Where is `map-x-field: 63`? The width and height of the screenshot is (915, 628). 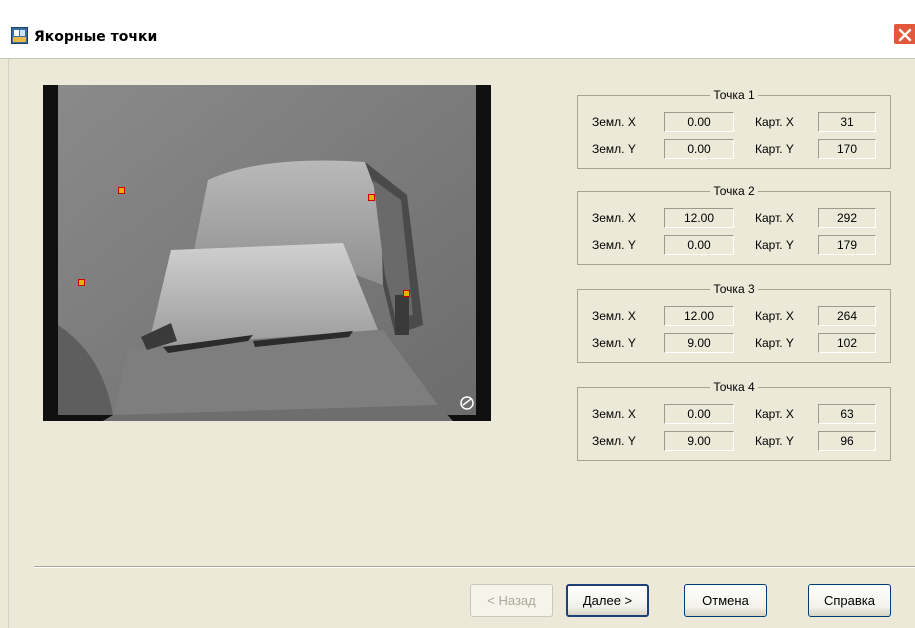 map-x-field: 63 is located at coordinates (847, 414).